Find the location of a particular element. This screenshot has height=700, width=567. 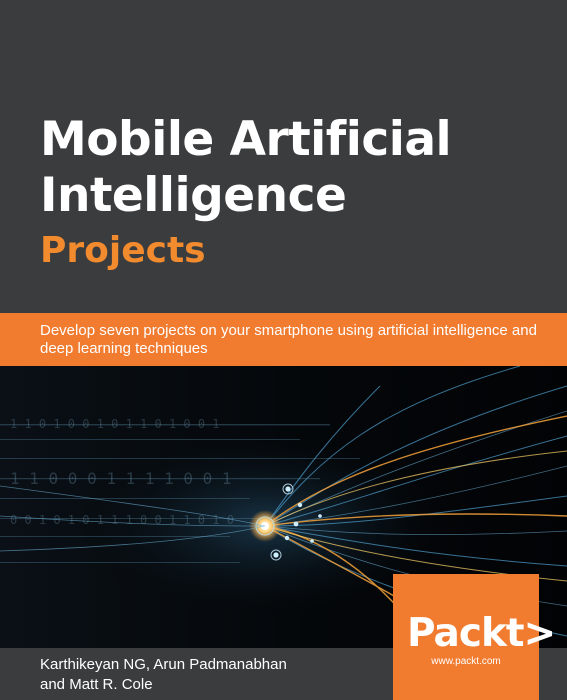

title-line-1: Mobile Artificial is located at coordinates (246, 139).